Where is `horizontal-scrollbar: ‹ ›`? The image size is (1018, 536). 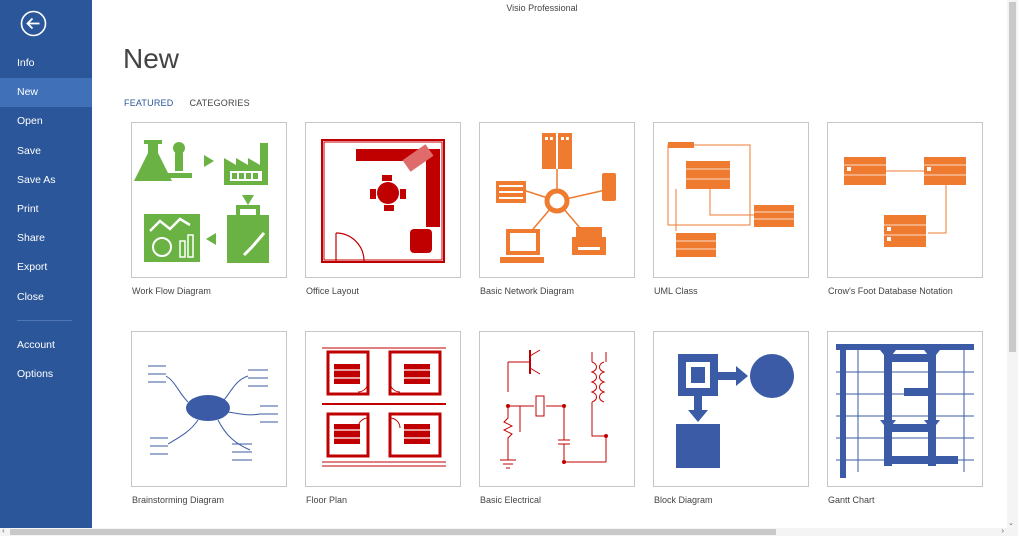 horizontal-scrollbar: ‹ › is located at coordinates (509, 531).